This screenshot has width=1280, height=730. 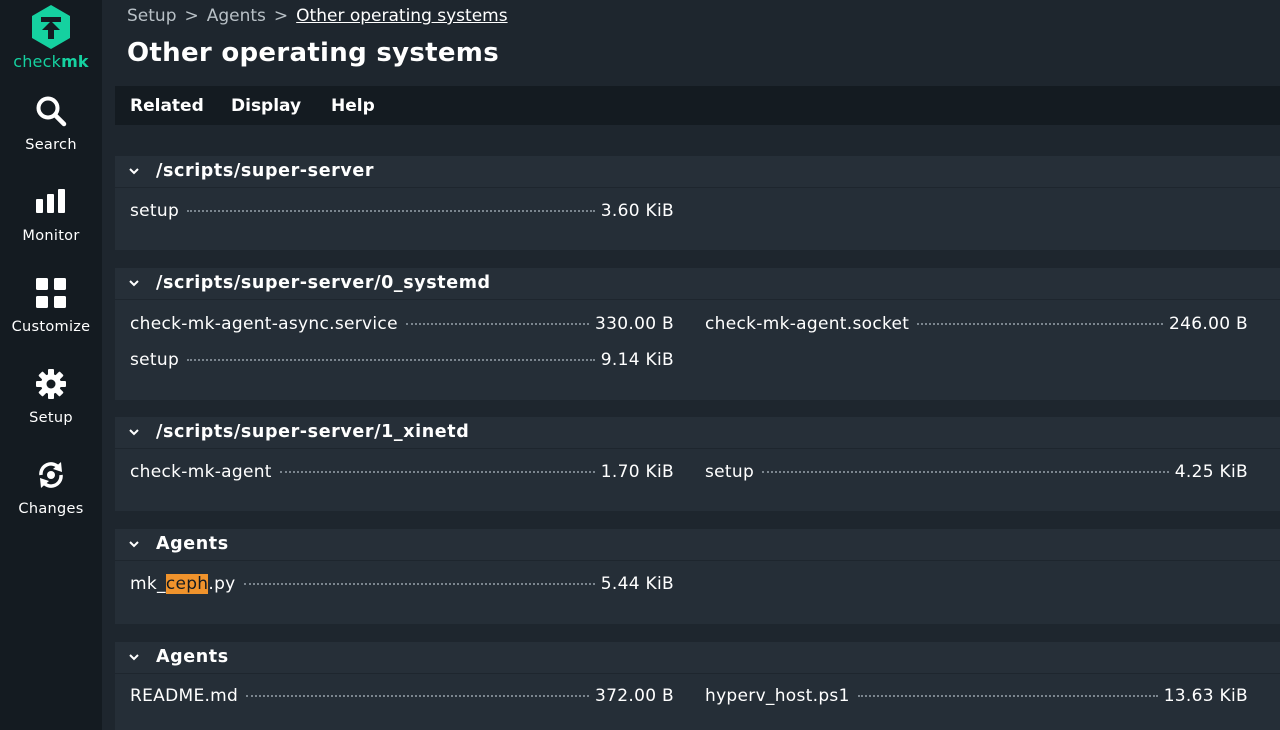 I want to click on file-name: check-mk-agent.socket, so click(x=807, y=324).